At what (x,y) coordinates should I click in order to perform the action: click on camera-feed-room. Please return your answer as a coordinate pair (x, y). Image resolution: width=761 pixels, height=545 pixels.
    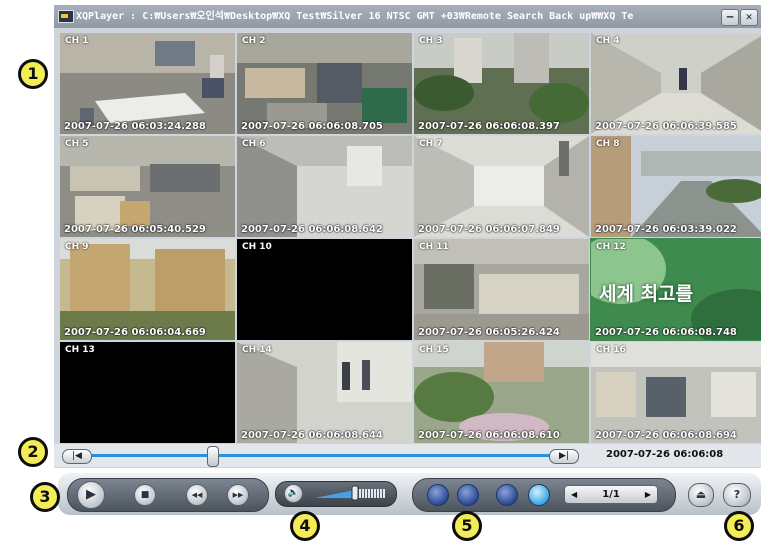
    Looking at the image, I should click on (324, 186).